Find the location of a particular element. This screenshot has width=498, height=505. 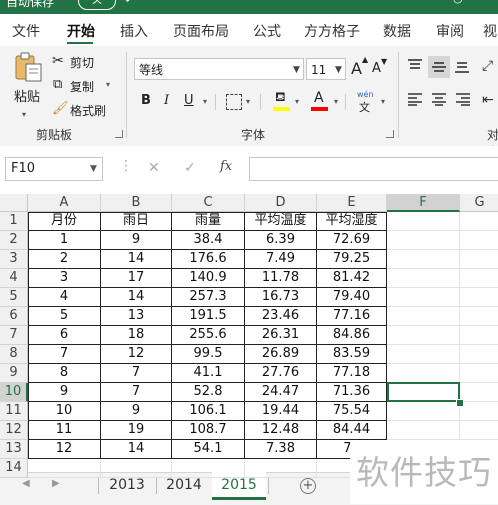

row-header-10: 10 is located at coordinates (14, 392).